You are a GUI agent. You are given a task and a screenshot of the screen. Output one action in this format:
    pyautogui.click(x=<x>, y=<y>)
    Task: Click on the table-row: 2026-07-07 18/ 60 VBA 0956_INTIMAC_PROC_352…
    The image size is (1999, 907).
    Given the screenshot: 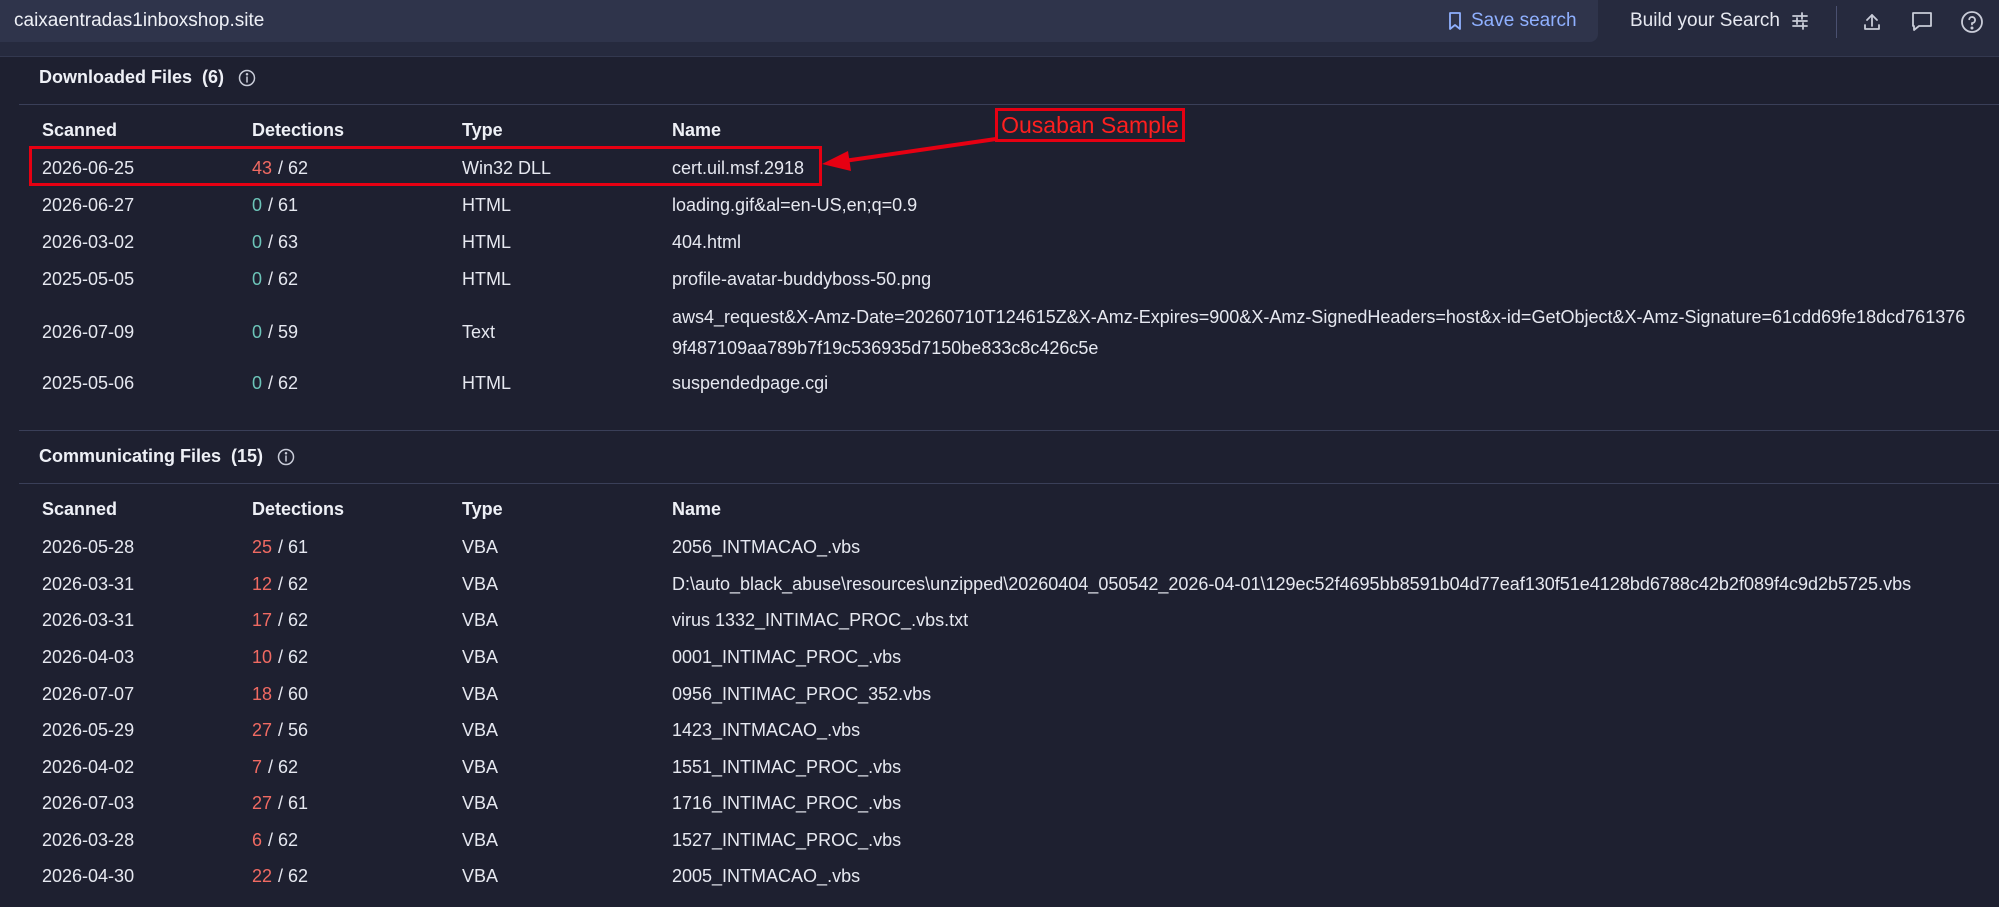 What is the action you would take?
    pyautogui.click(x=999, y=695)
    